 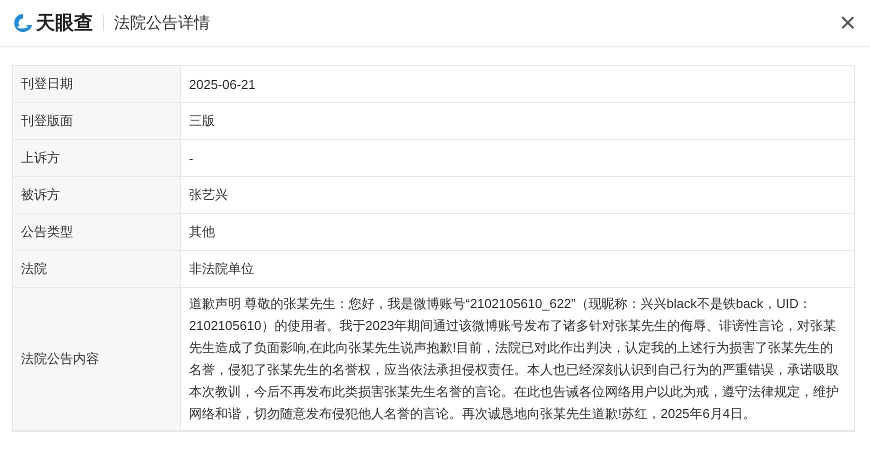 I want to click on row-label: 法院, so click(x=97, y=269).